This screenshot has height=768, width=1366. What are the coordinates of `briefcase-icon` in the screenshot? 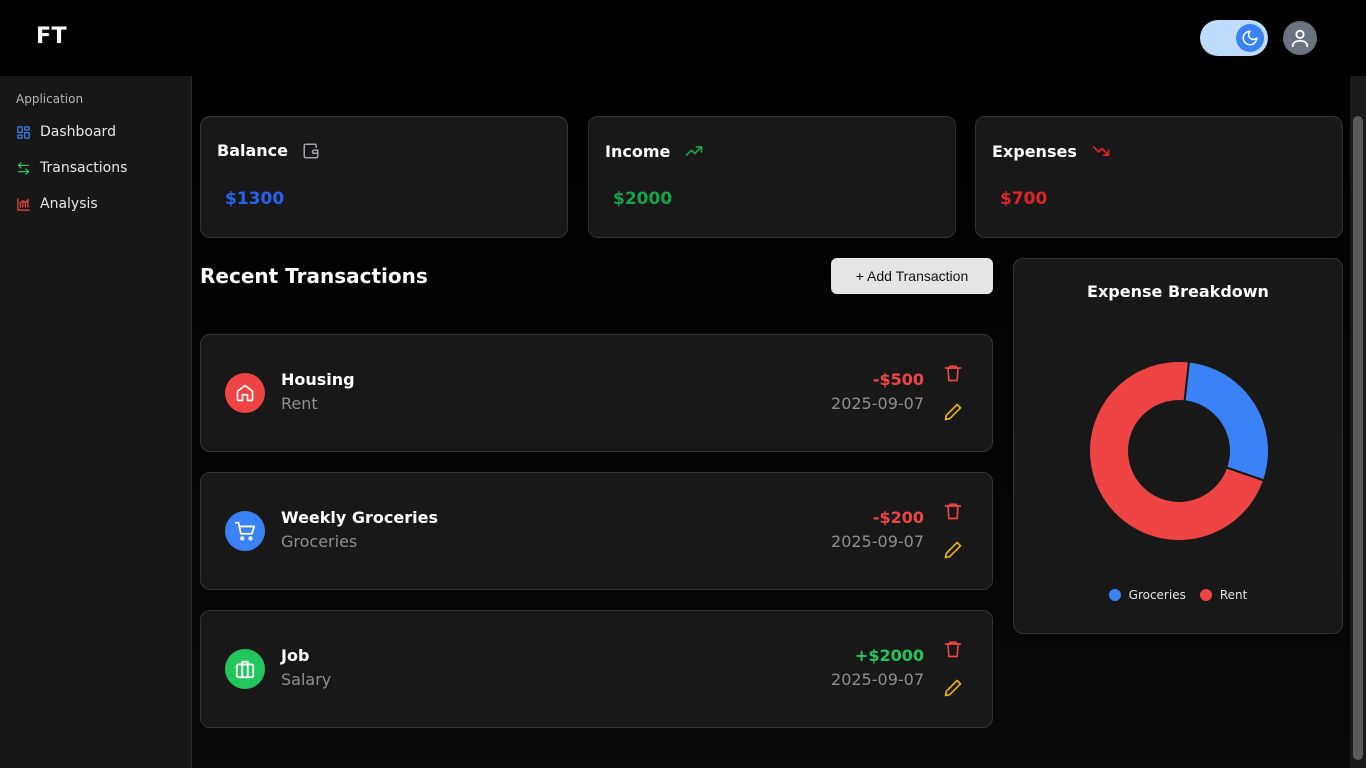 It's located at (245, 669).